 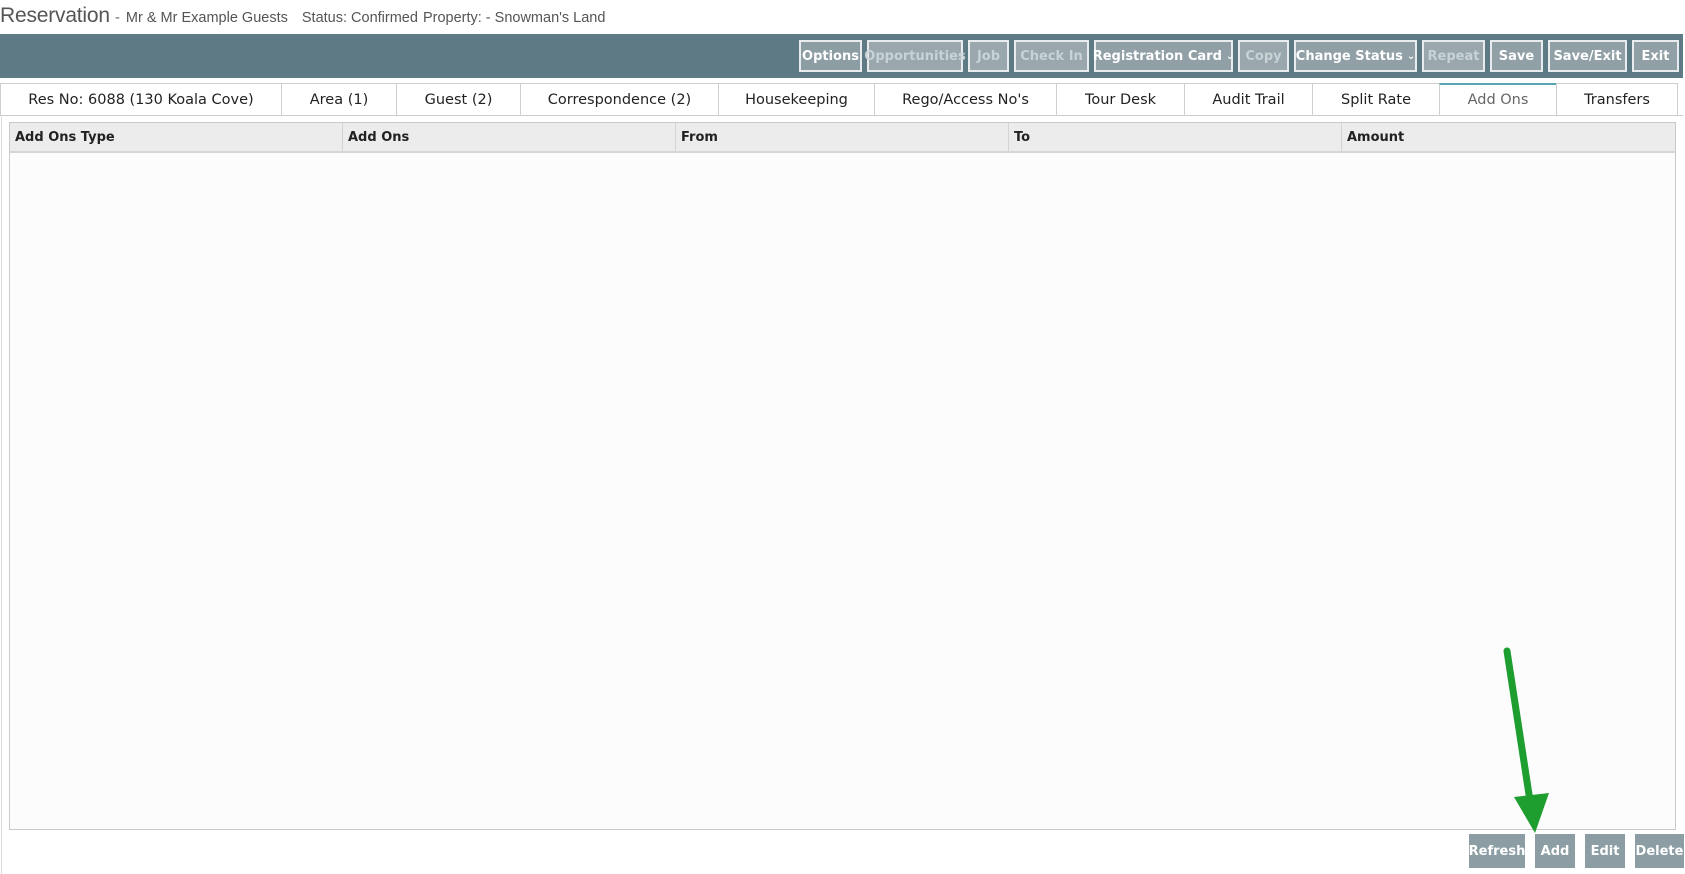 What do you see at coordinates (176, 137) in the screenshot?
I see `column-header-add-ons-type: Add Ons Type` at bounding box center [176, 137].